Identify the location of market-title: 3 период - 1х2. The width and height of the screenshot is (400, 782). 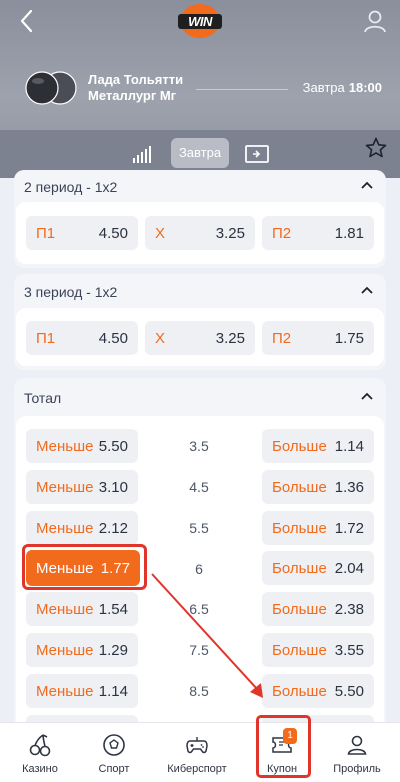
(71, 292).